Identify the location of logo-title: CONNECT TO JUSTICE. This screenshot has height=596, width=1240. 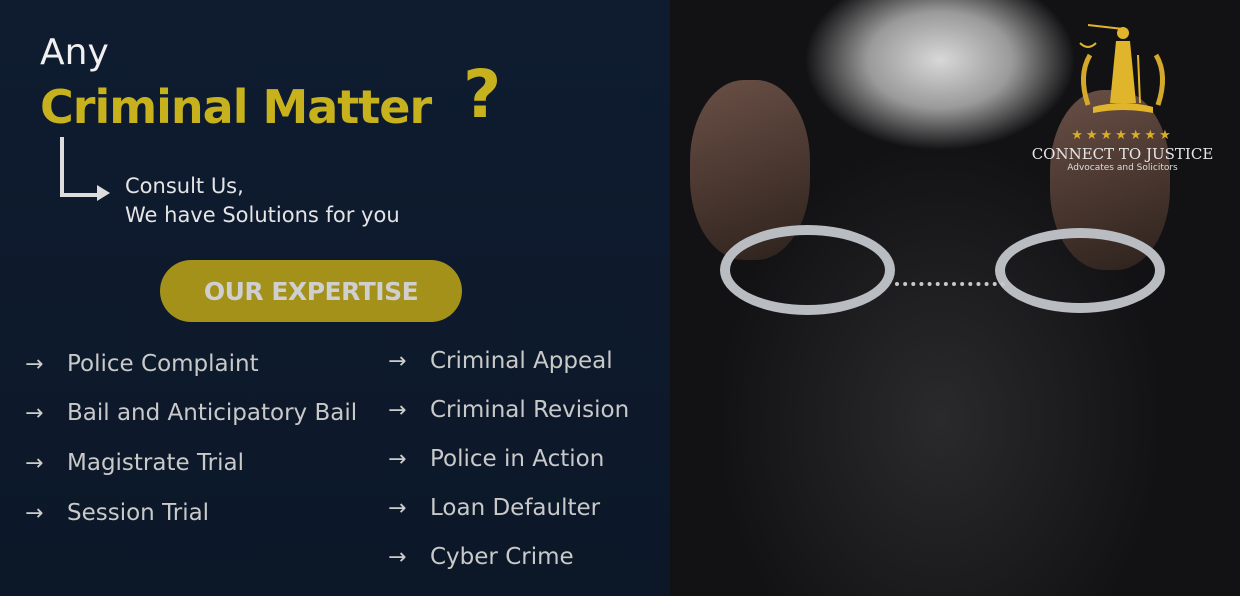
(1122, 154).